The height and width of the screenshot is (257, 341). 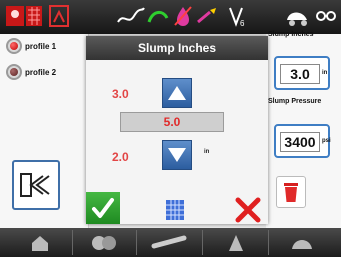 I want to click on profile-1-option: profile 1, so click(x=31, y=46).